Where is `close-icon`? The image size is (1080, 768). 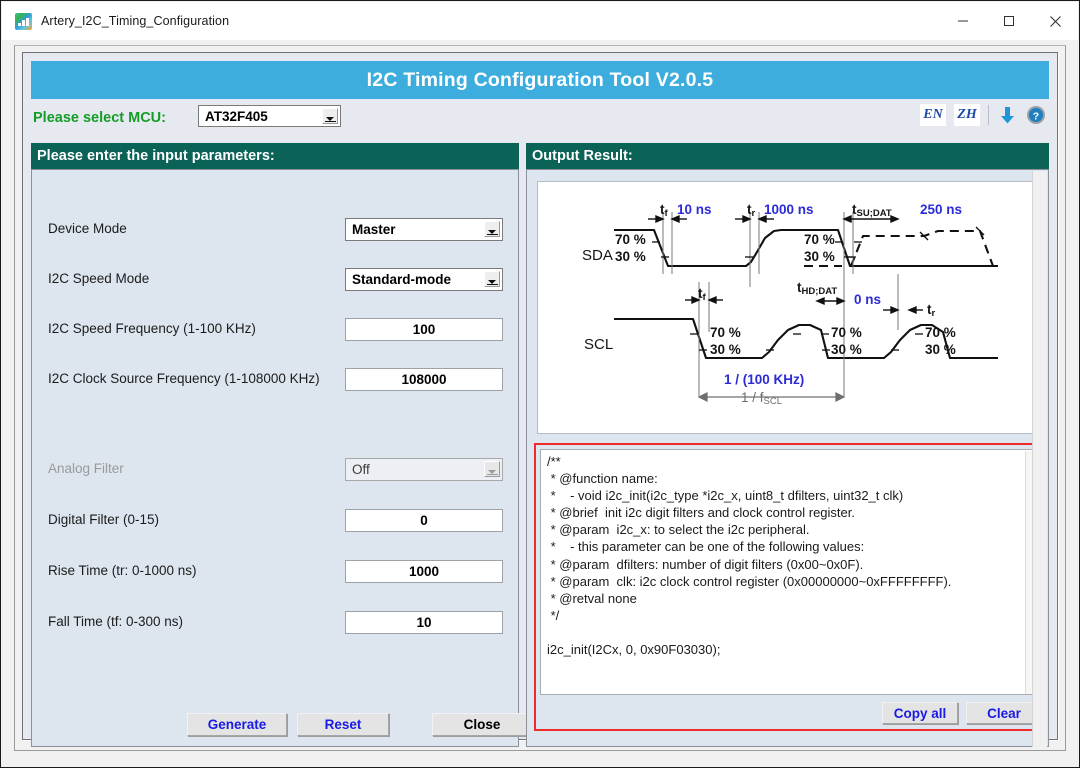
close-icon is located at coordinates (1055, 21).